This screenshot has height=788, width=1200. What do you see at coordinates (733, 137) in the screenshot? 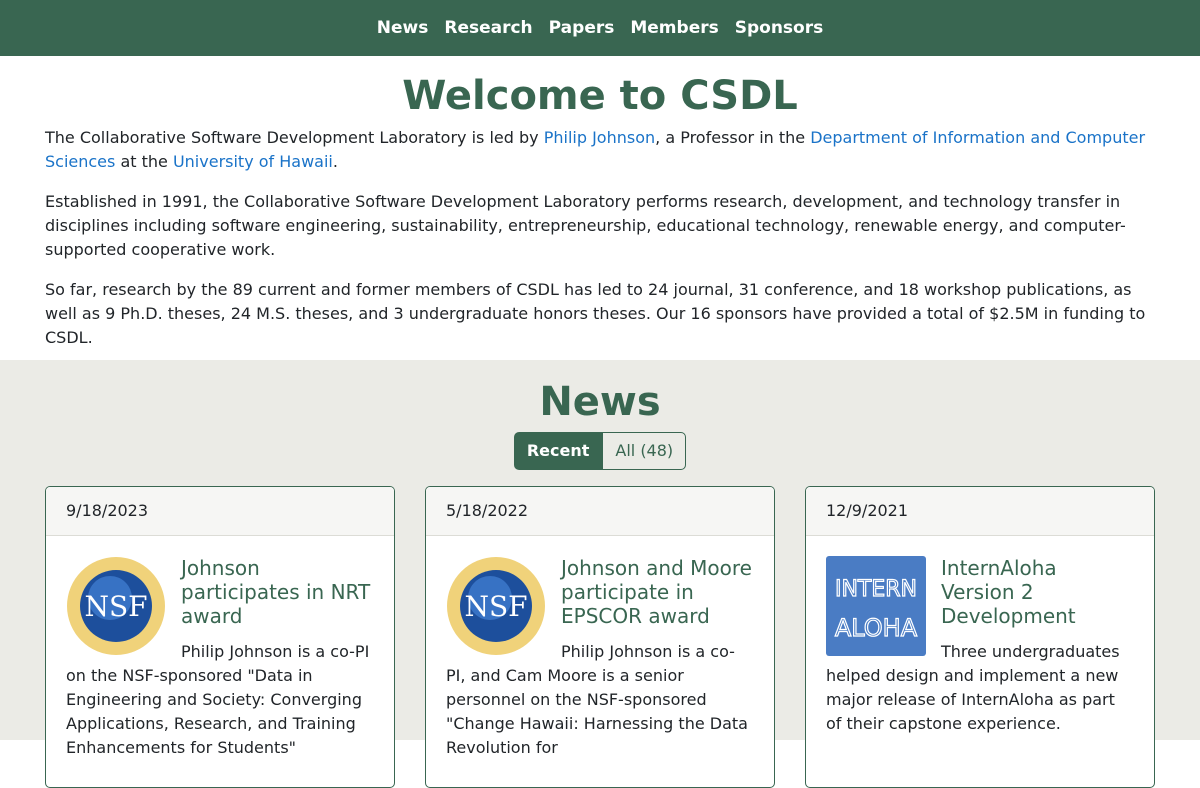
I see `intro-text-b: , a Professor in the` at bounding box center [733, 137].